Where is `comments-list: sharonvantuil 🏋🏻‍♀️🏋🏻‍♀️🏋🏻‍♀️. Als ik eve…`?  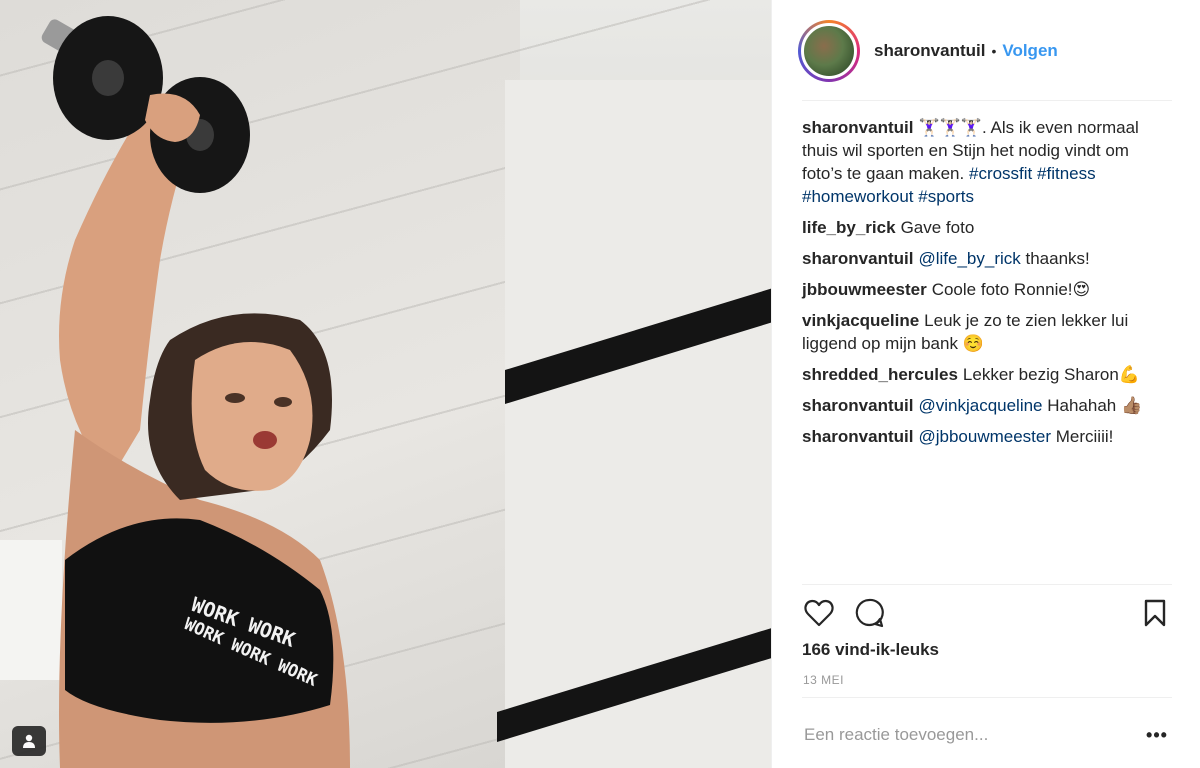 comments-list: sharonvantuil 🏋🏻‍♀️🏋🏻‍♀️🏋🏻‍♀️. Als ik eve… is located at coordinates (987, 286).